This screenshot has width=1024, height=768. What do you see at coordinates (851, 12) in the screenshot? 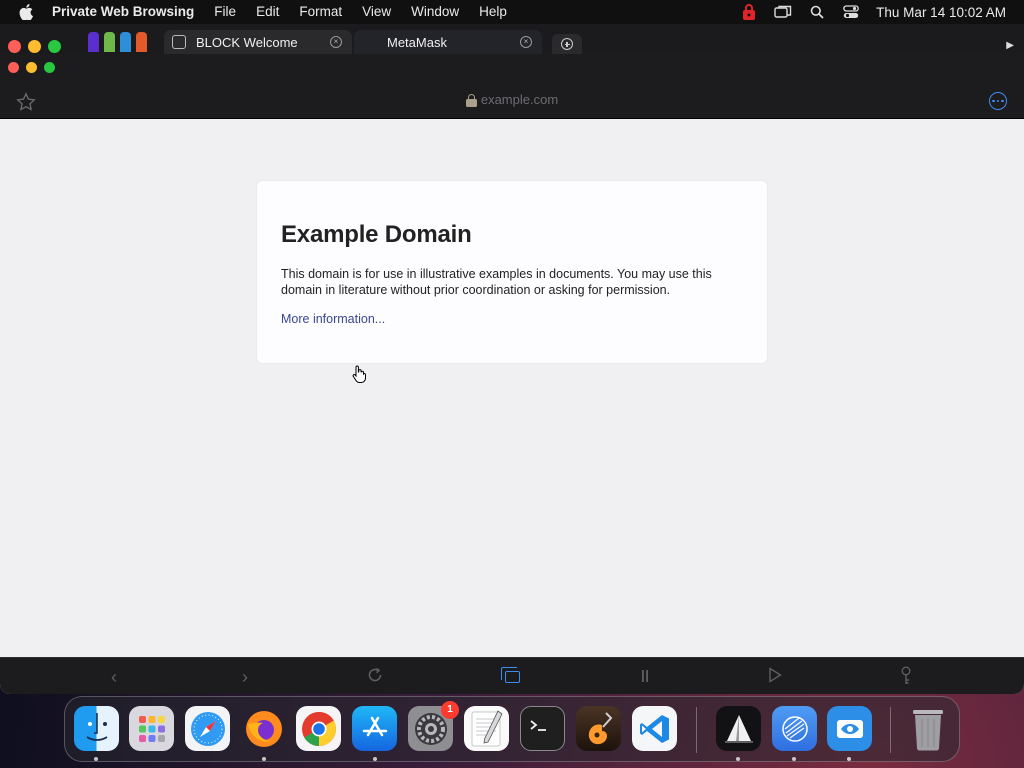
I see `control-center-icon` at bounding box center [851, 12].